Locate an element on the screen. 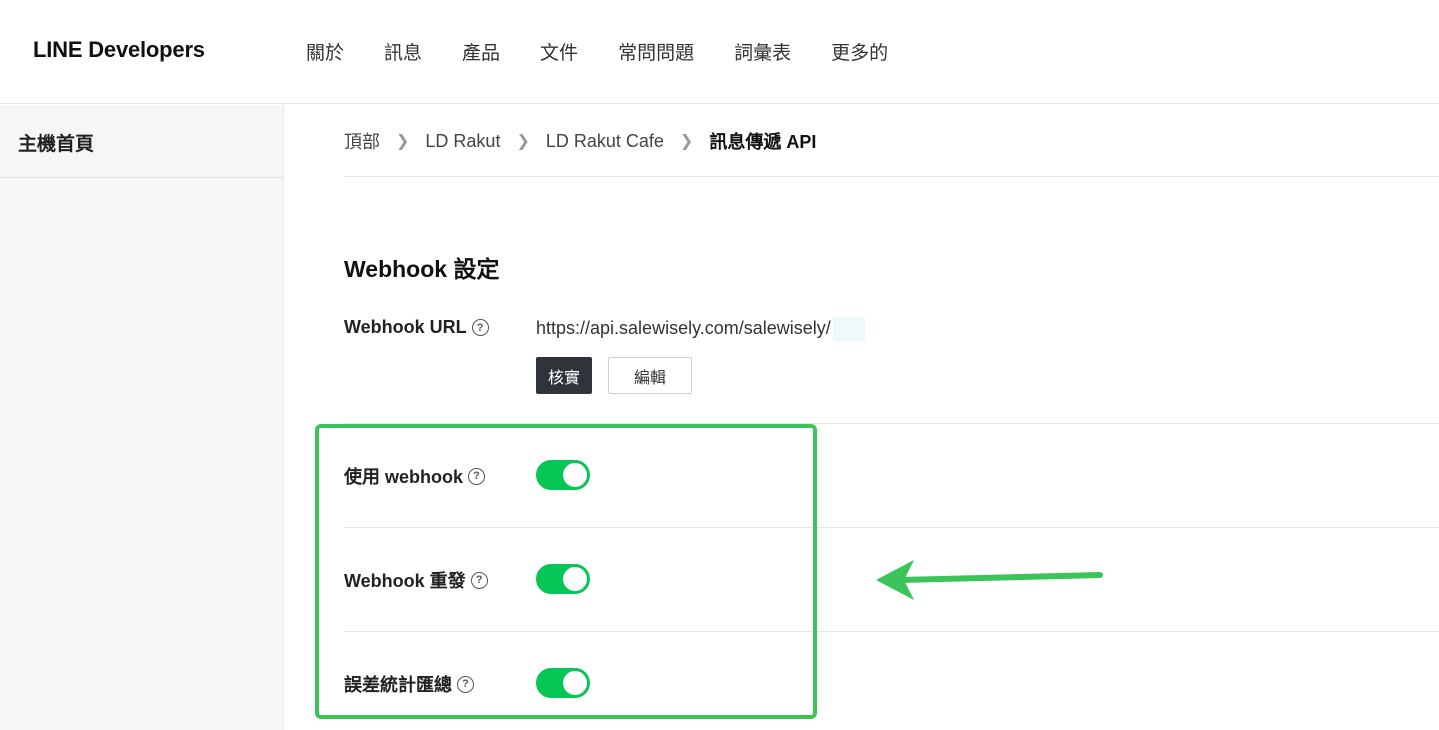  webhook-redelivery-label: Webhook 重發 ? is located at coordinates (416, 580).